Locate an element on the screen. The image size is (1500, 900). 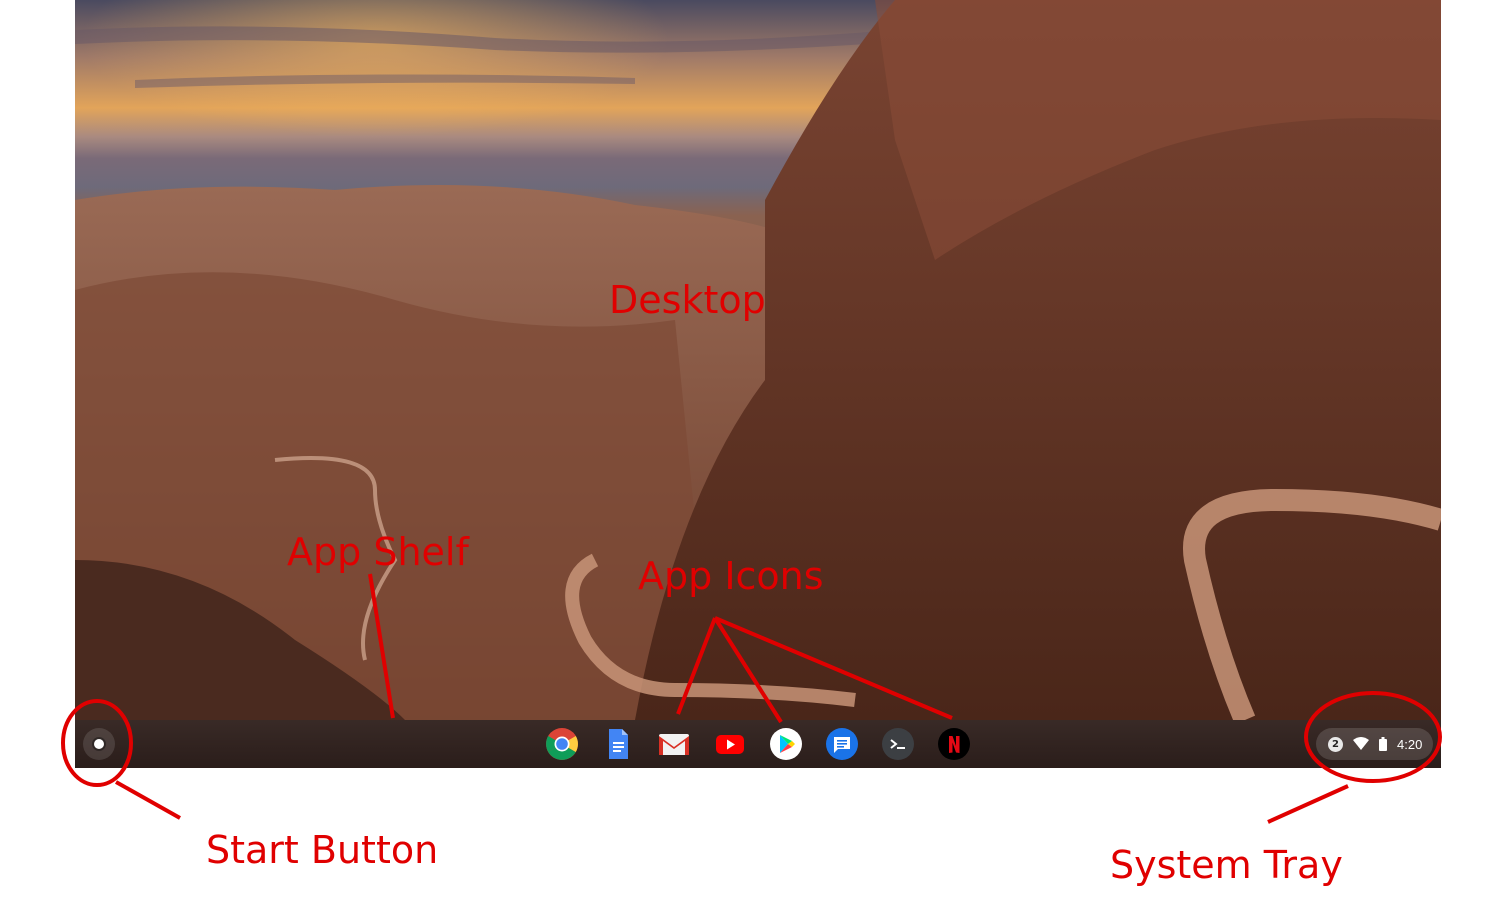
app-shelf-label: App Shelf is located at coordinates (378, 552).